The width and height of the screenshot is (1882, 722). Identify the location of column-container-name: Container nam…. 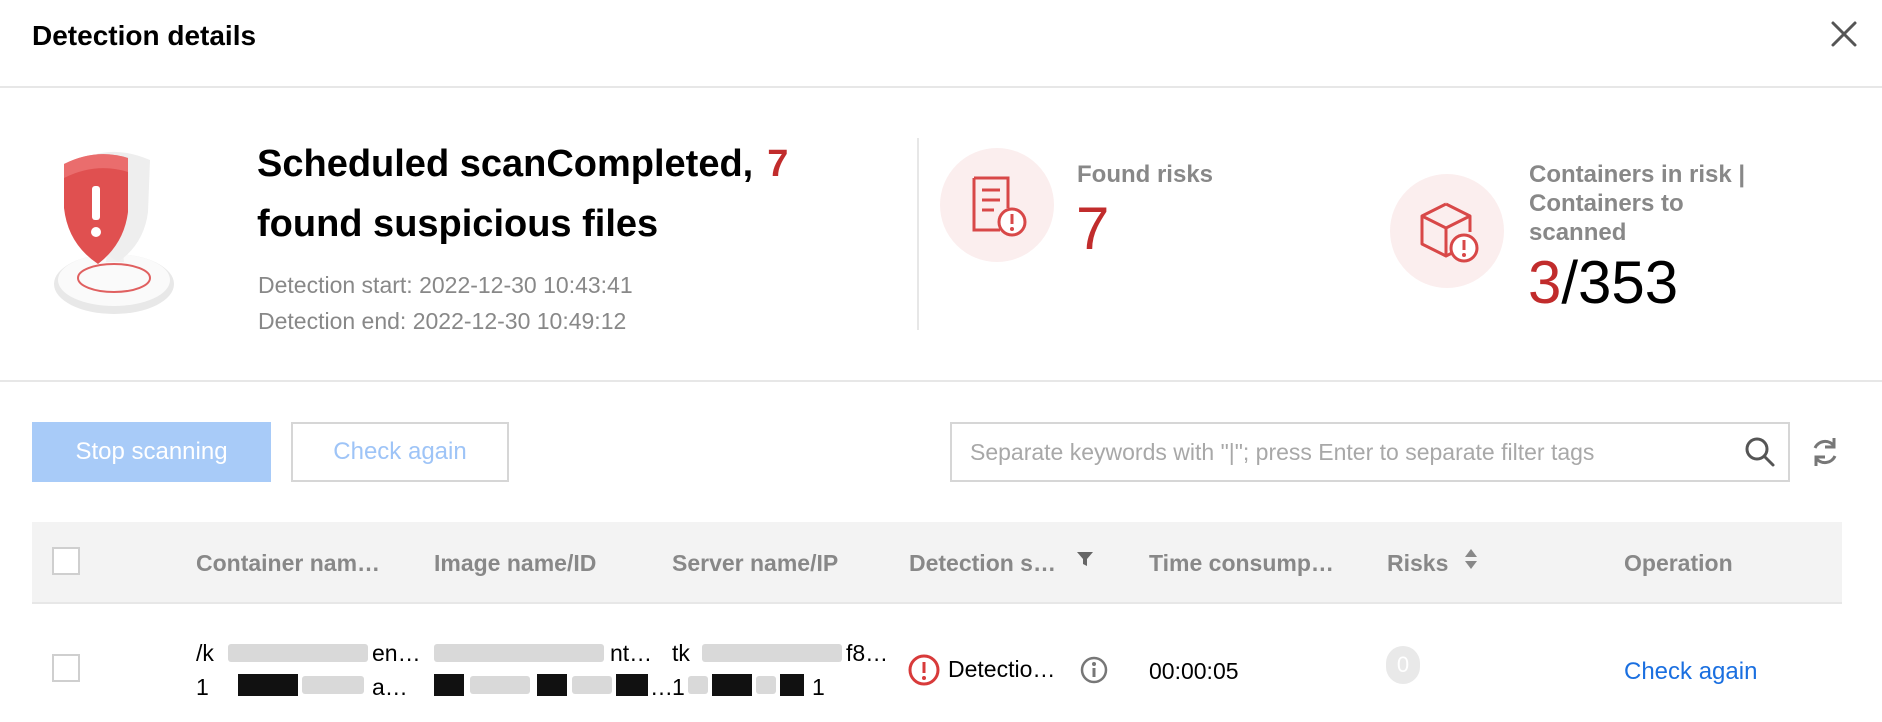
(288, 563).